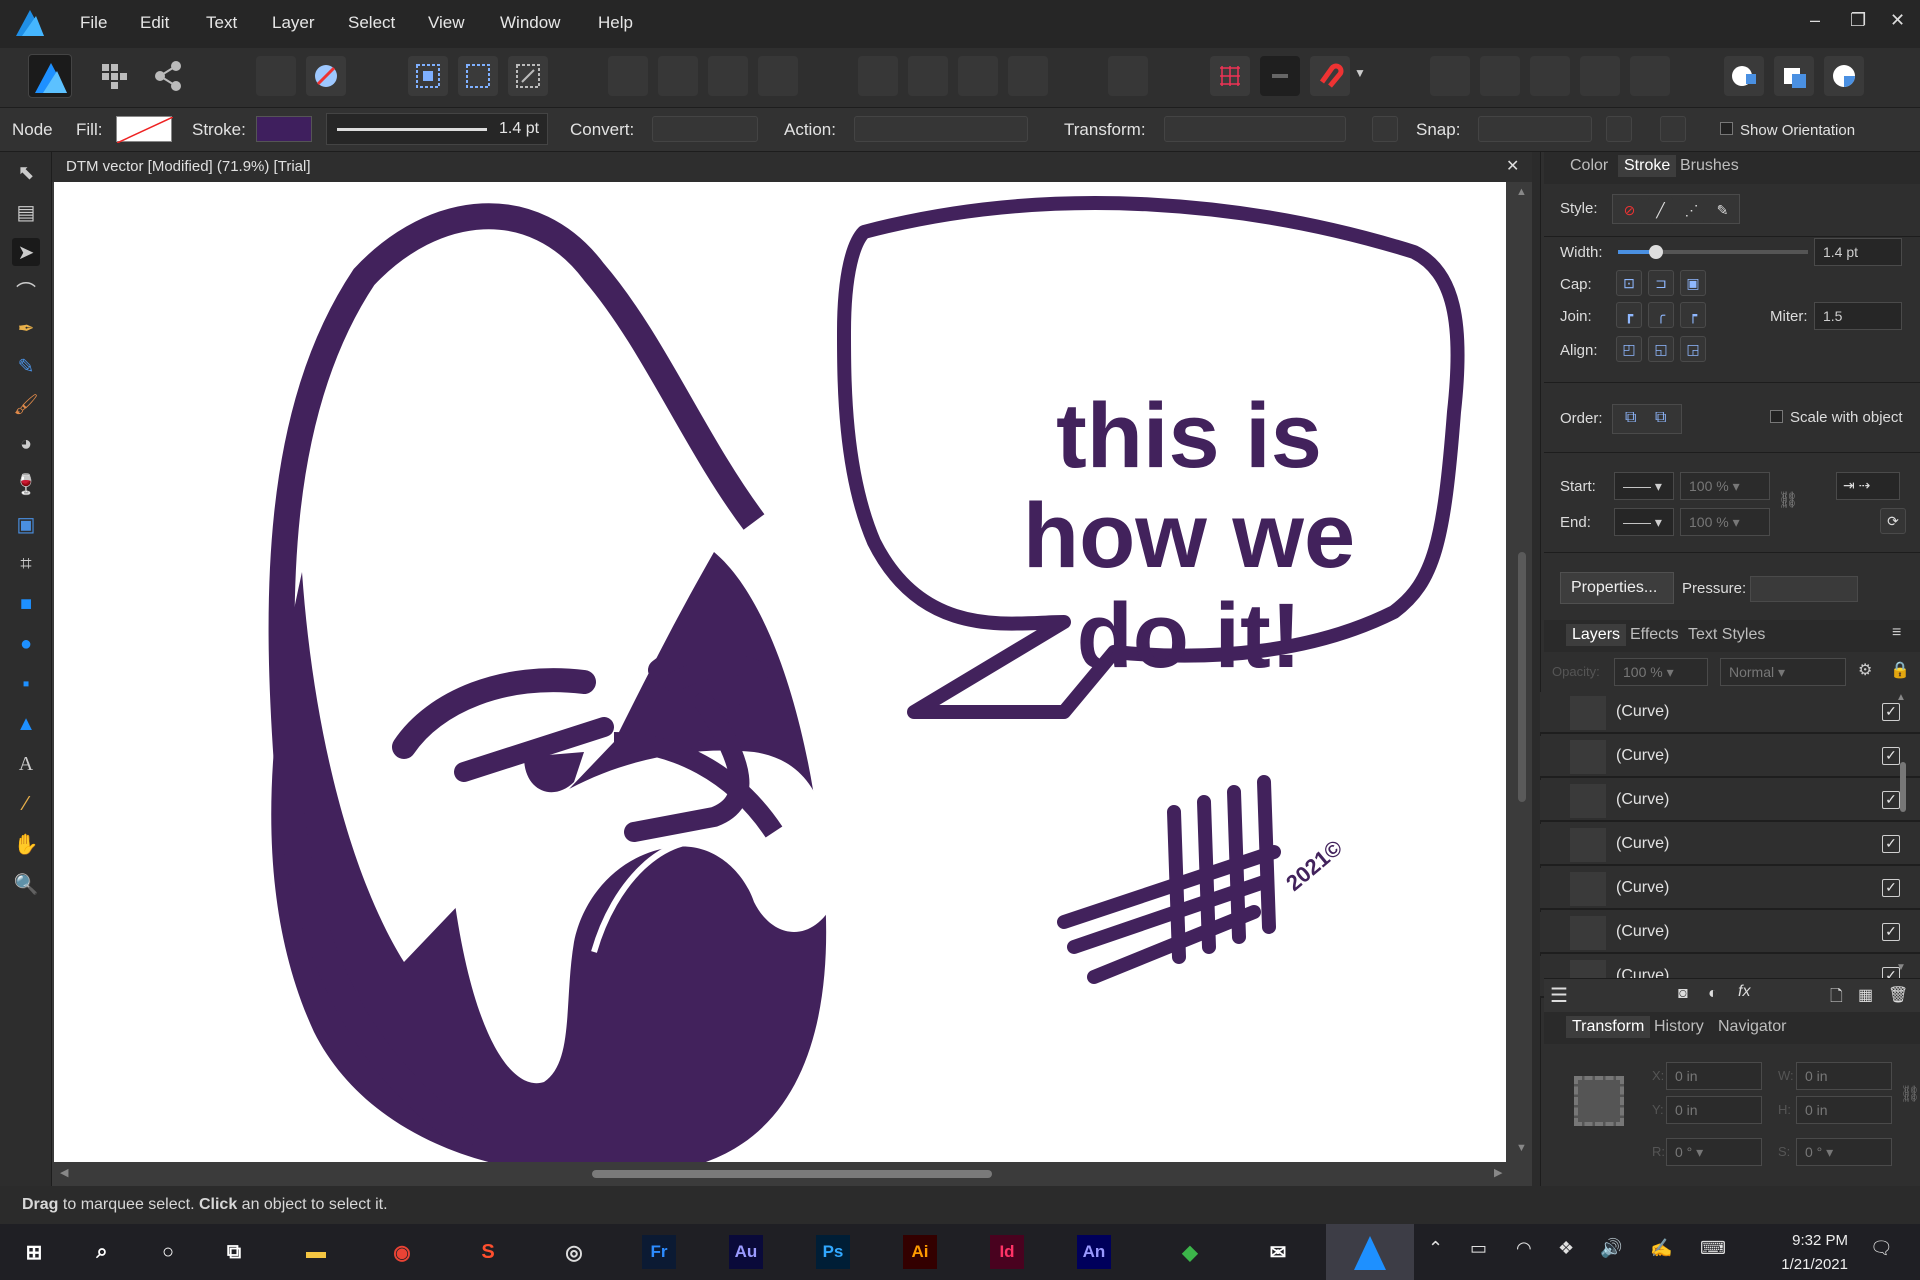  I want to click on end-scale-field: 100 % ▾, so click(1725, 522).